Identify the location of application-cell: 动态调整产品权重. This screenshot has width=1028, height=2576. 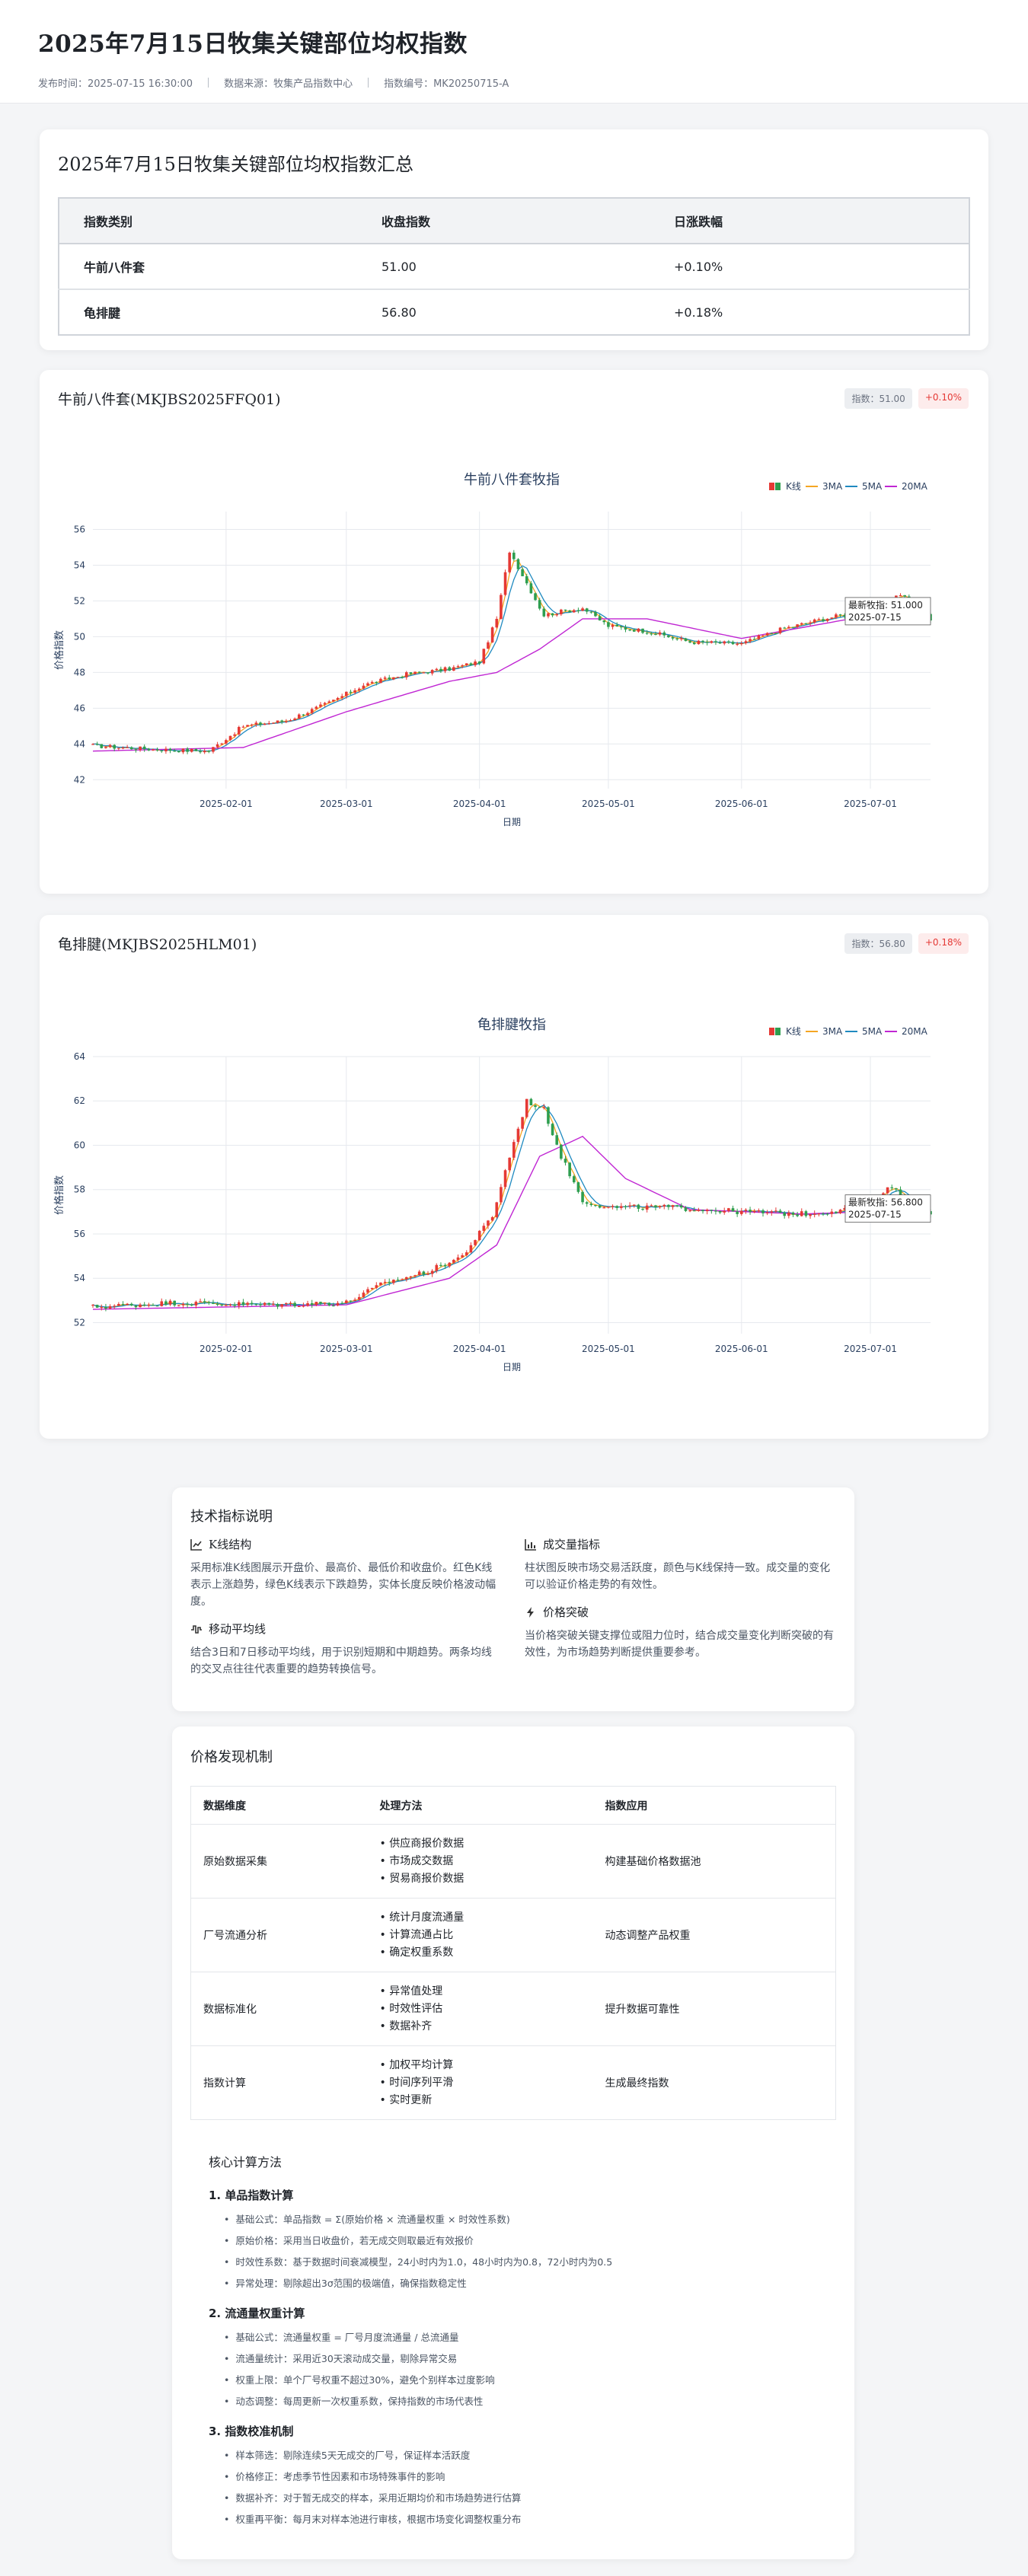
(714, 1935).